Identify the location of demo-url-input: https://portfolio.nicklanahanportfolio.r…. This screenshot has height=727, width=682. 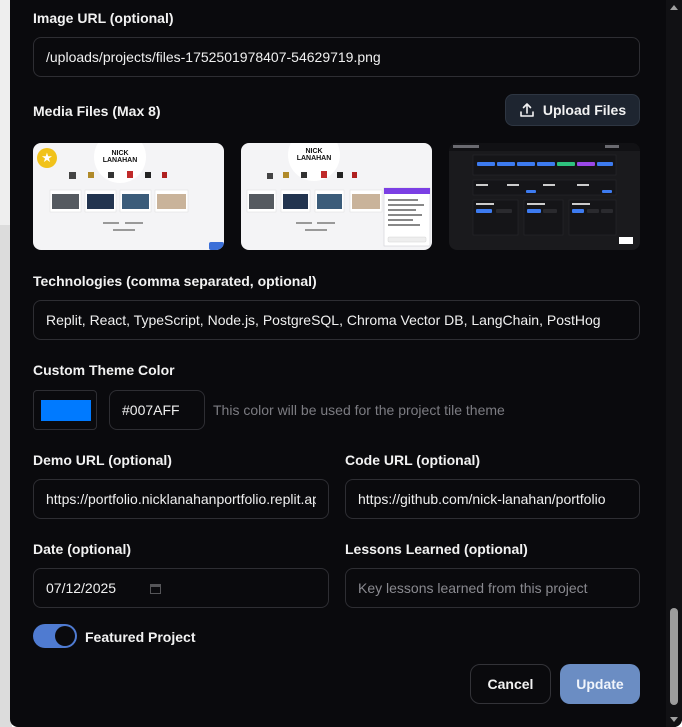
(181, 499).